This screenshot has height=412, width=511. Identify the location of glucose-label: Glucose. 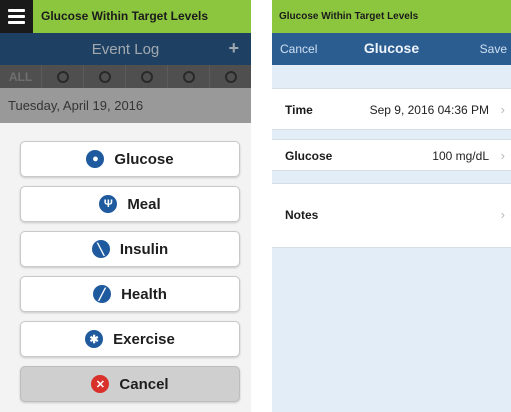
(309, 156).